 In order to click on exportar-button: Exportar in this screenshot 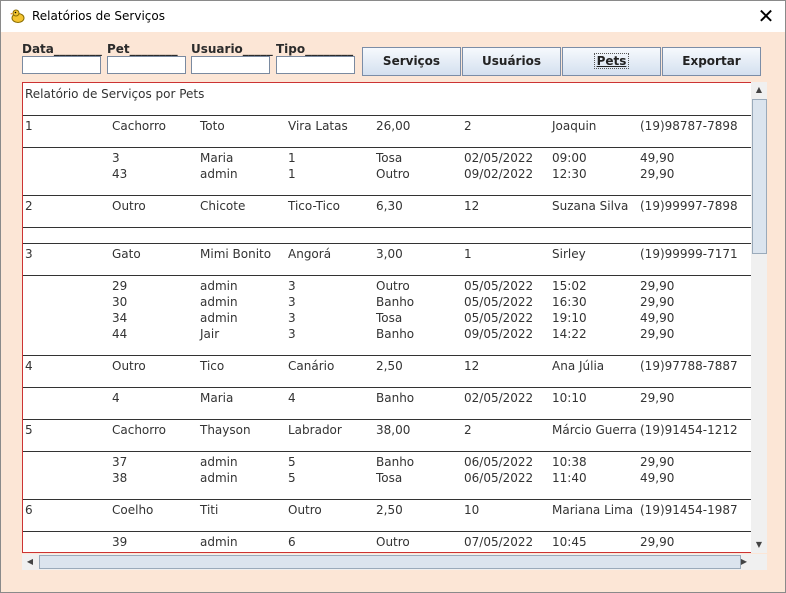, I will do `click(711, 61)`.